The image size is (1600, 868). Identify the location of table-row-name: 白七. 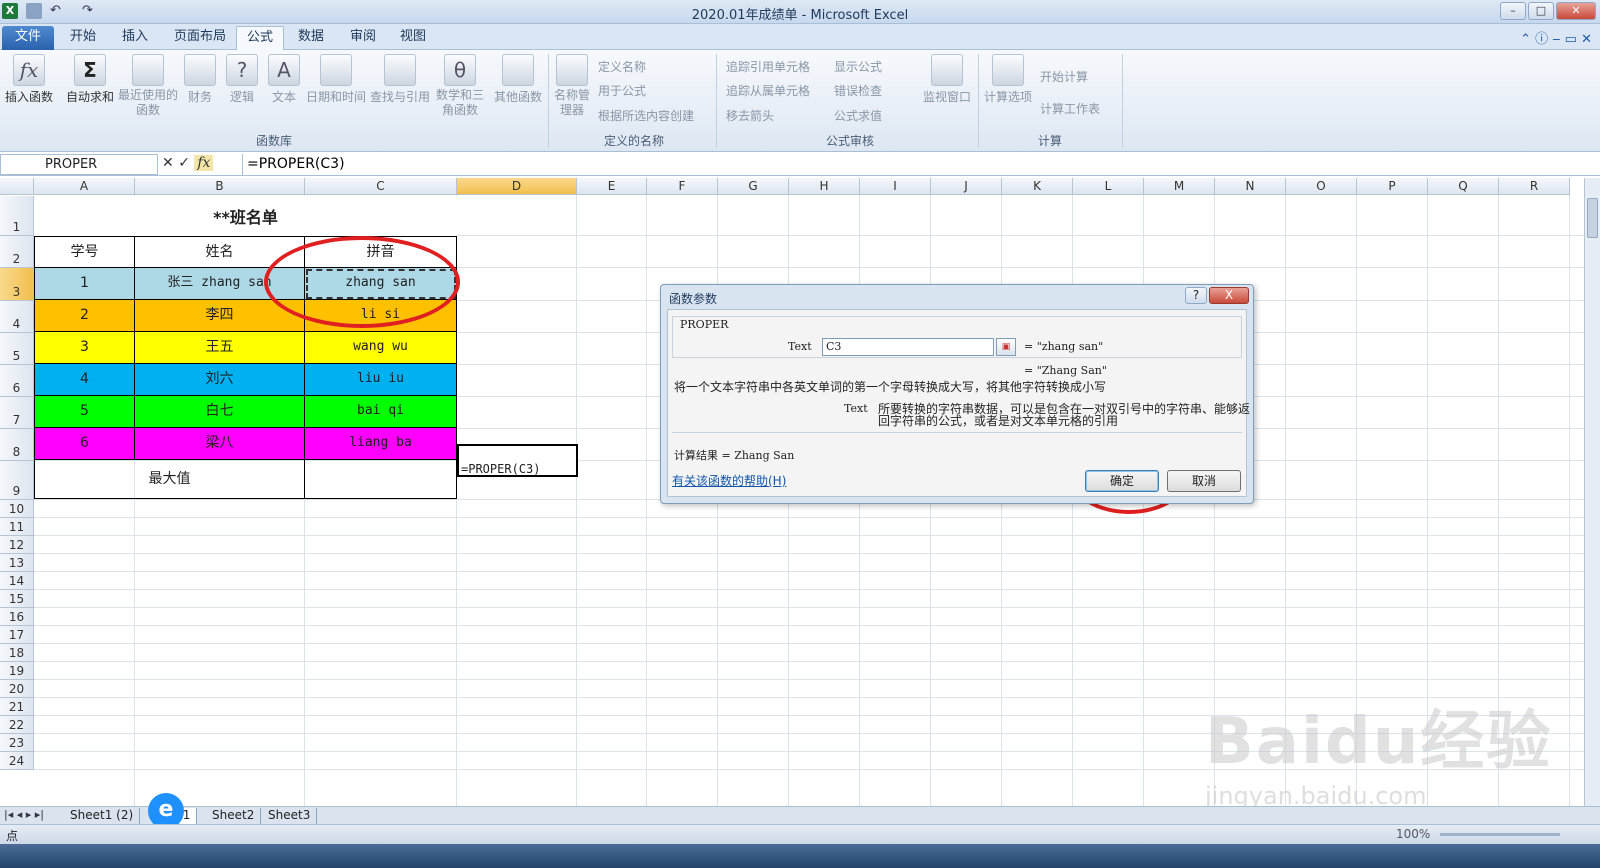
(220, 412).